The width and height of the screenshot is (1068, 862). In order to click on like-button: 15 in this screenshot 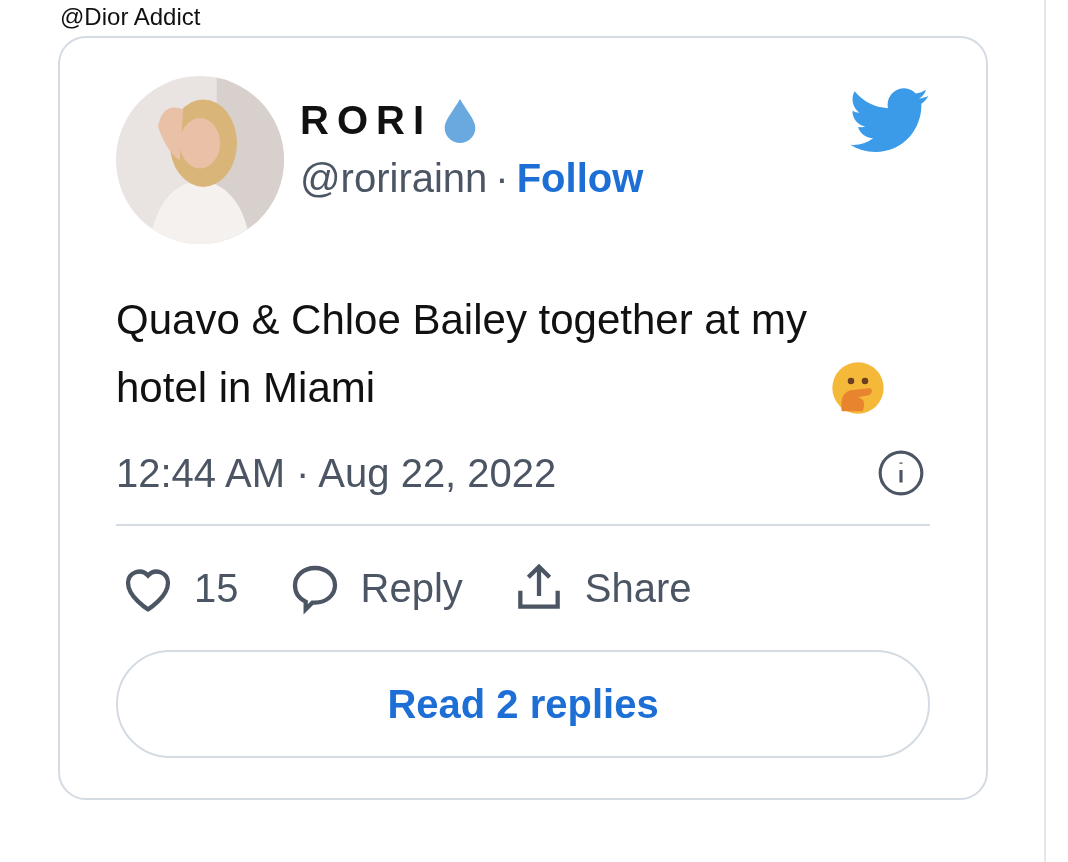, I will do `click(177, 588)`.